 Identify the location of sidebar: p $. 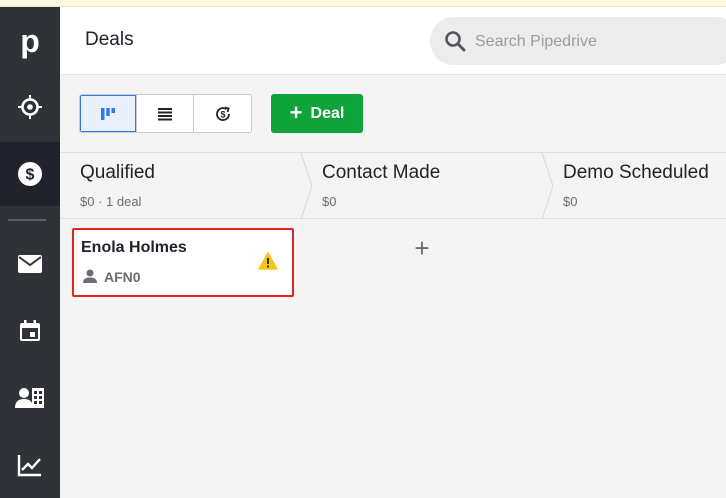
(30, 252).